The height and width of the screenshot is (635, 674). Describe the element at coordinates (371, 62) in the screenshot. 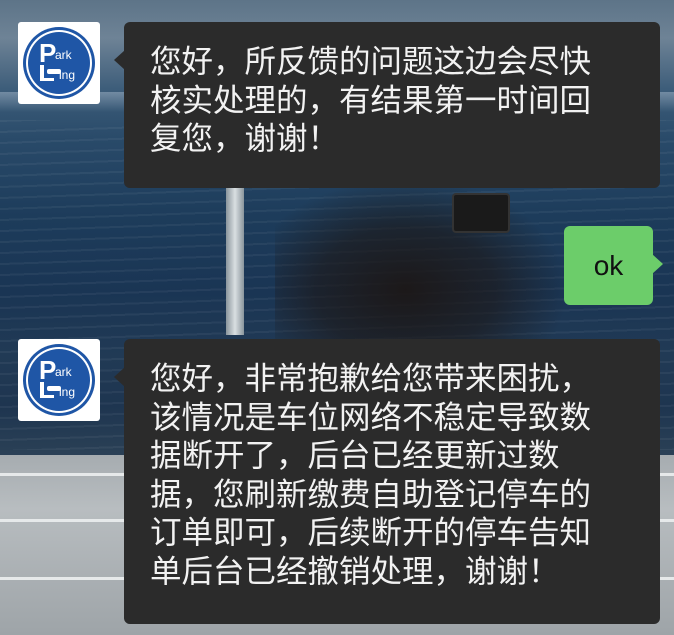

I see `message-line: 您好，所反馈的问题这边会尽快` at that location.